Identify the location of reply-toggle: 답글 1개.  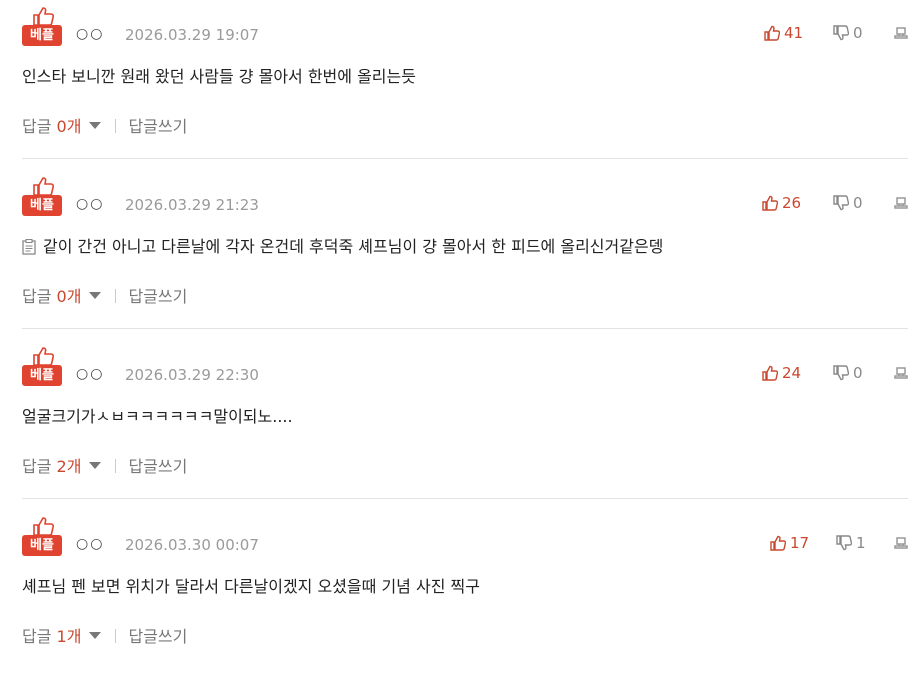
(62, 636).